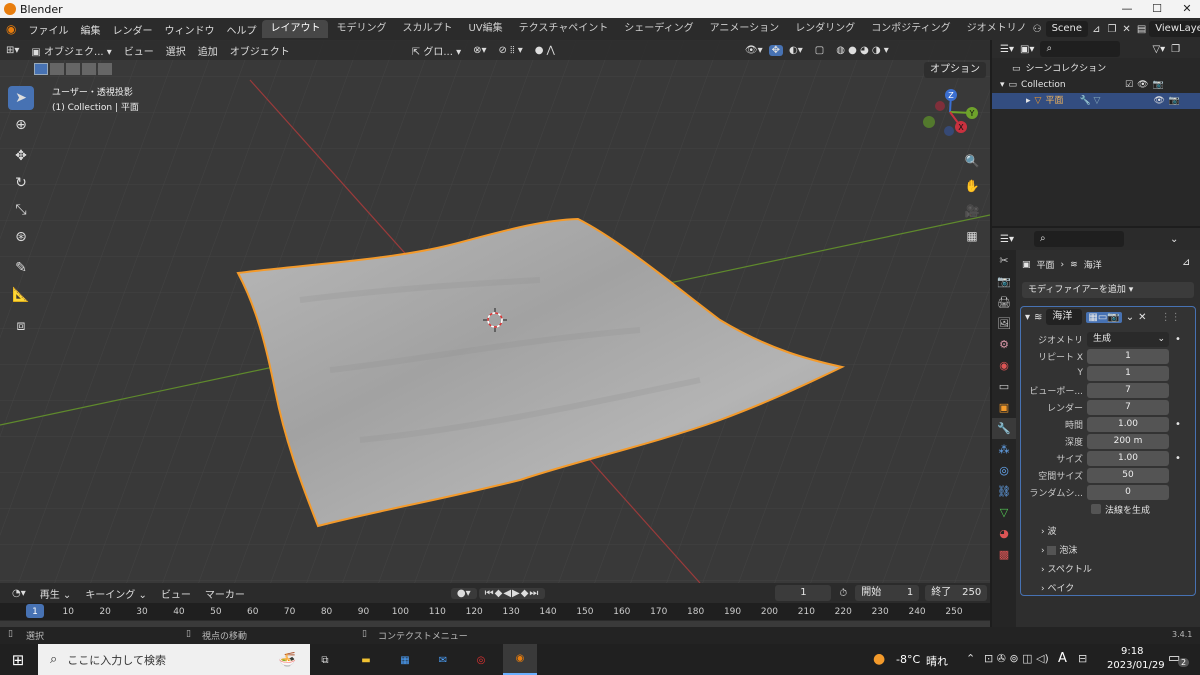 This screenshot has width=1200, height=675. I want to click on tab-sculpt: スカルプト, so click(427, 29).